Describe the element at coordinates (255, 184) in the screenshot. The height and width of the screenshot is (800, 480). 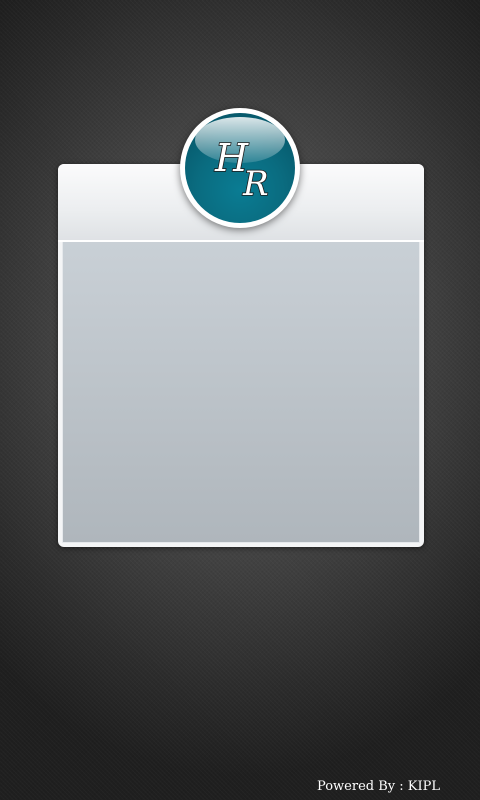
I see `logo-letter-r: R` at that location.